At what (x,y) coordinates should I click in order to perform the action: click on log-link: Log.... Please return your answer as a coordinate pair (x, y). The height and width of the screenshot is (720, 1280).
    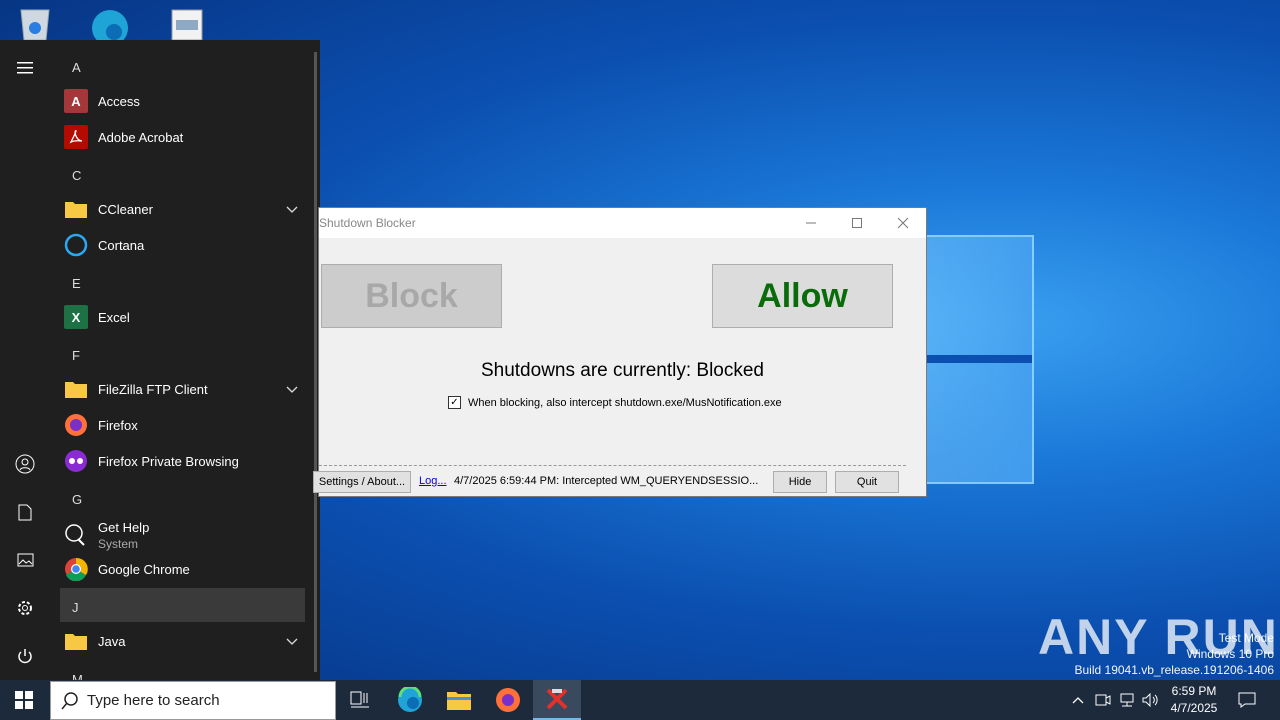
    Looking at the image, I should click on (433, 481).